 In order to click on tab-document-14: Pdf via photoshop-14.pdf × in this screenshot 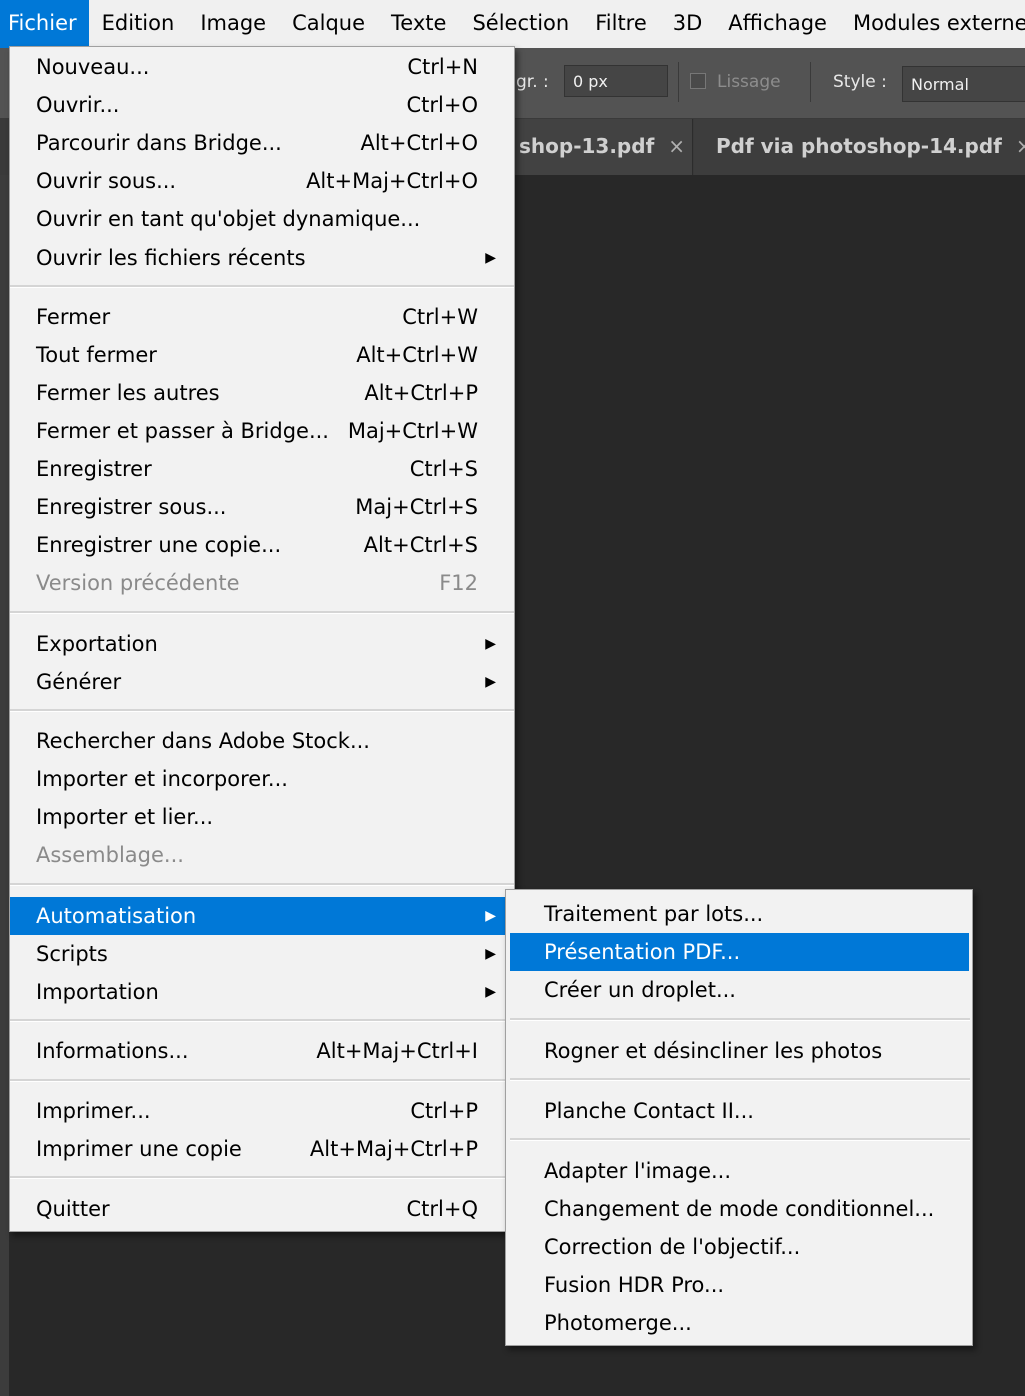, I will do `click(859, 147)`.